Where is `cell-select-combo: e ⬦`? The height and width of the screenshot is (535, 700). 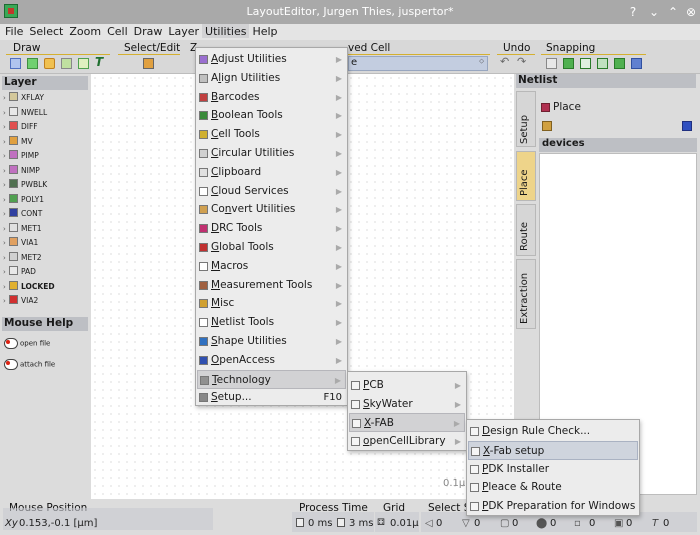 cell-select-combo: e ⬦ is located at coordinates (418, 63).